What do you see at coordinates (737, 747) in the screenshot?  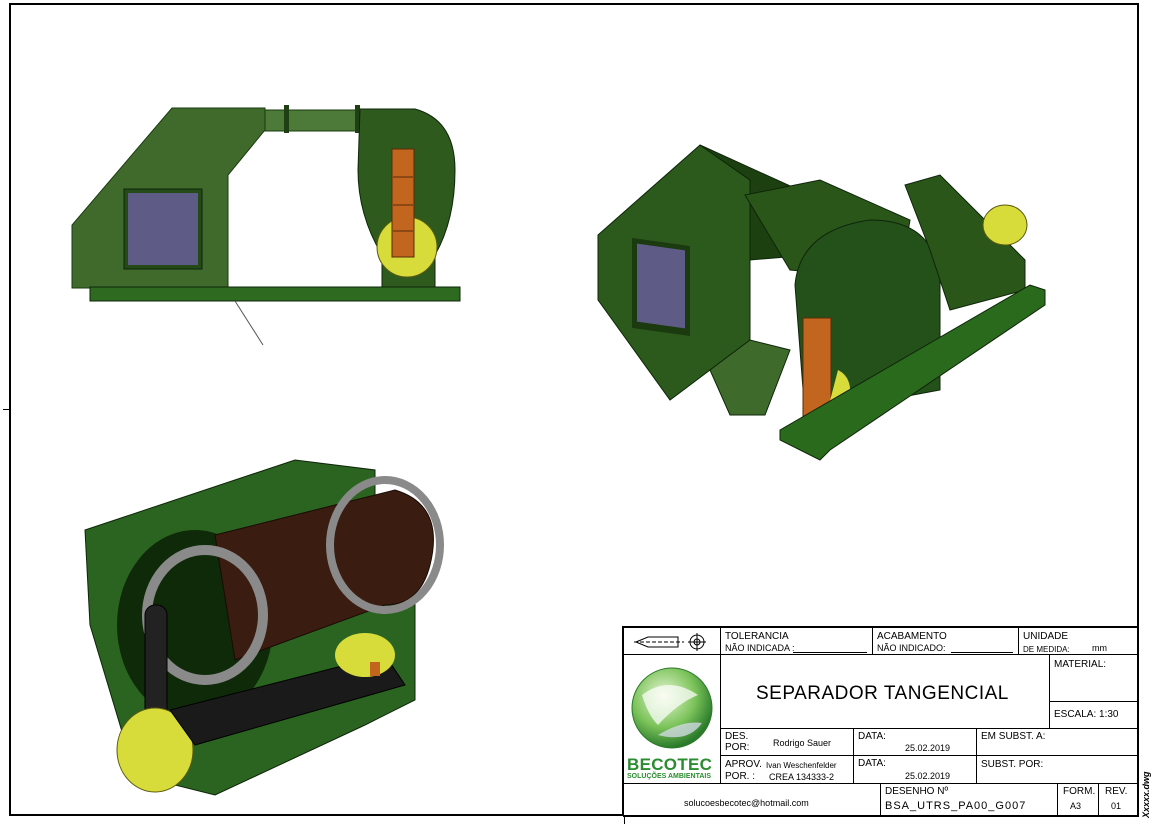 I see `designer-por-label: POR:` at bounding box center [737, 747].